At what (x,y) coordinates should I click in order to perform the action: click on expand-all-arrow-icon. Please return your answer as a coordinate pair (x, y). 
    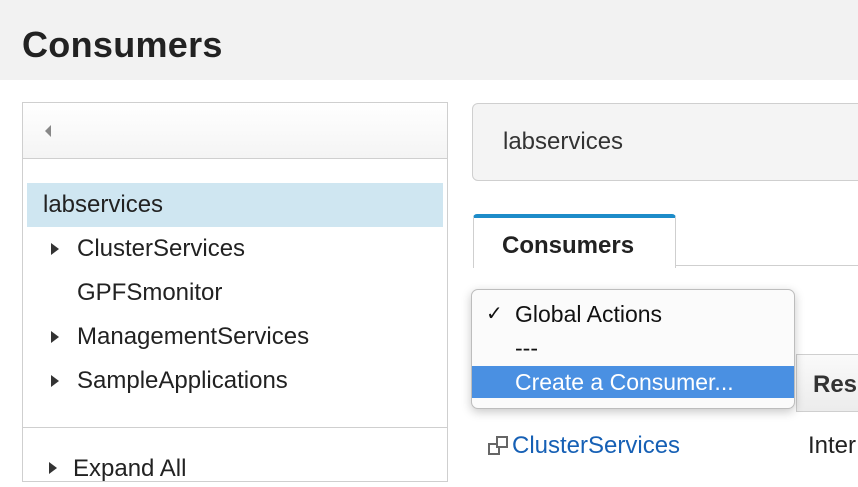
    Looking at the image, I should click on (53, 468).